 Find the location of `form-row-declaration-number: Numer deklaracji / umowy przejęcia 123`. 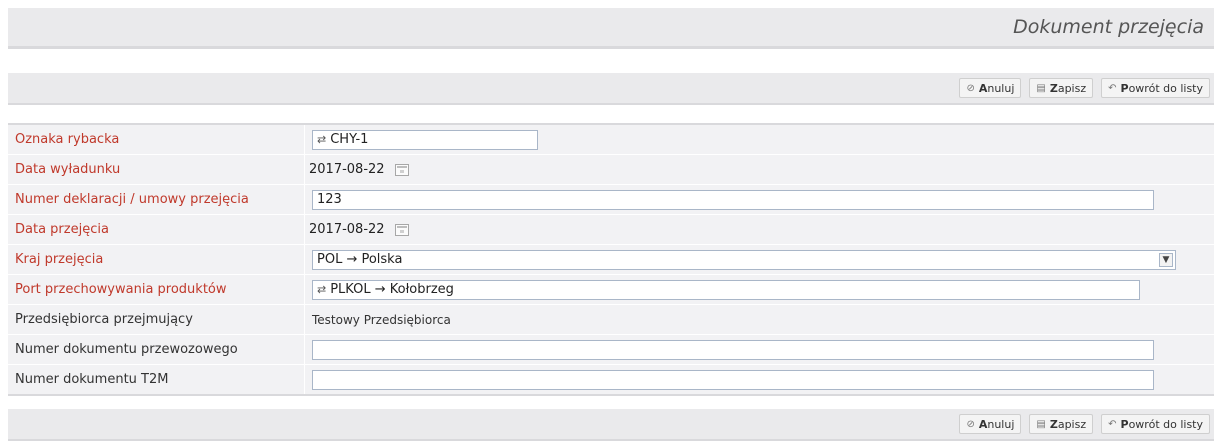

form-row-declaration-number: Numer deklaracji / umowy przejęcia 123 is located at coordinates (611, 200).